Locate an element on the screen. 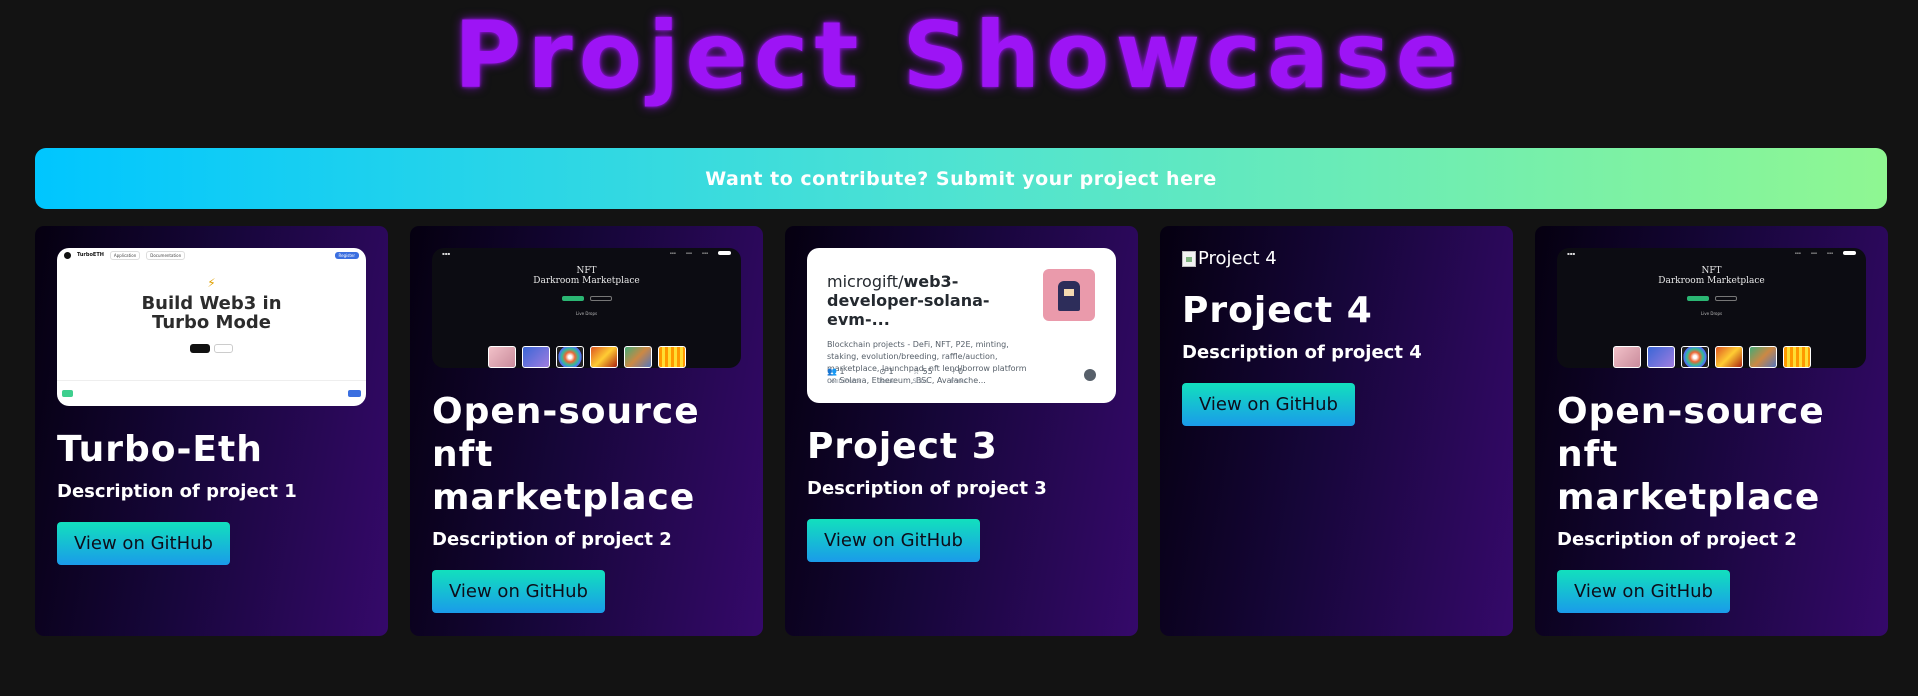 The width and height of the screenshot is (1918, 696). thumb-footer-text is located at coordinates (210, 393).